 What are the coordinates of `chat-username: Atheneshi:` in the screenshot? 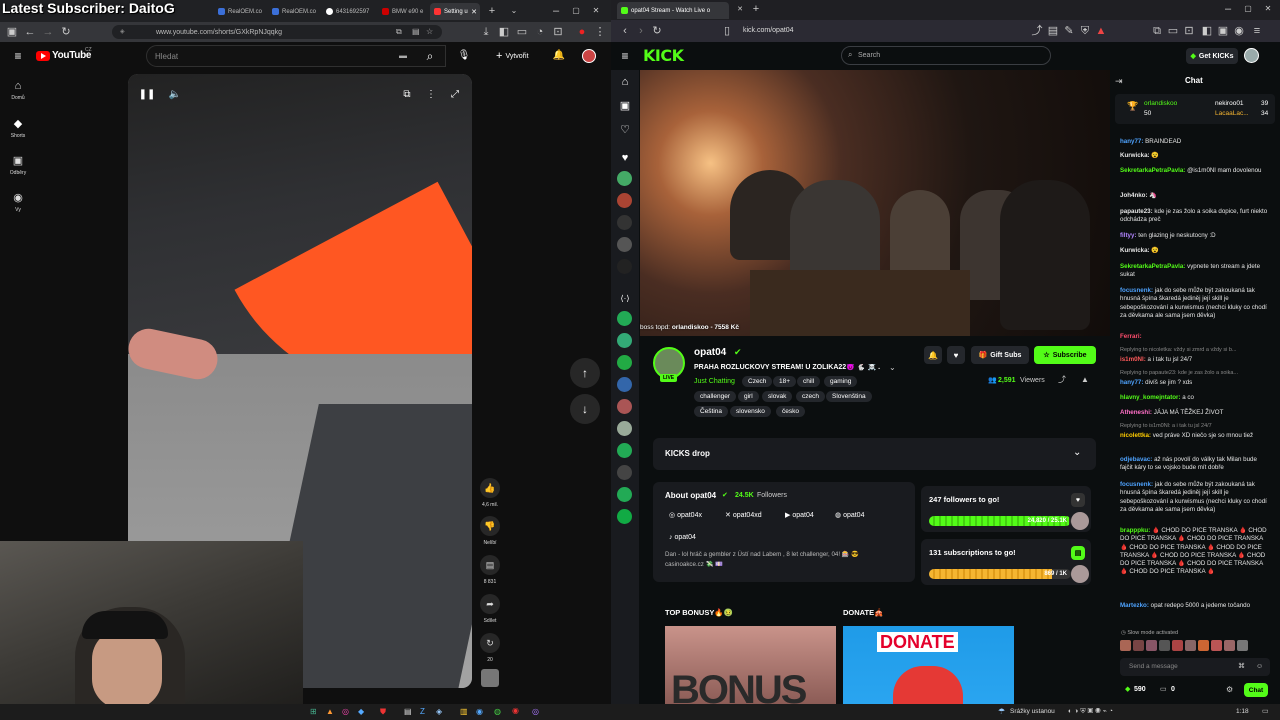 It's located at (1136, 412).